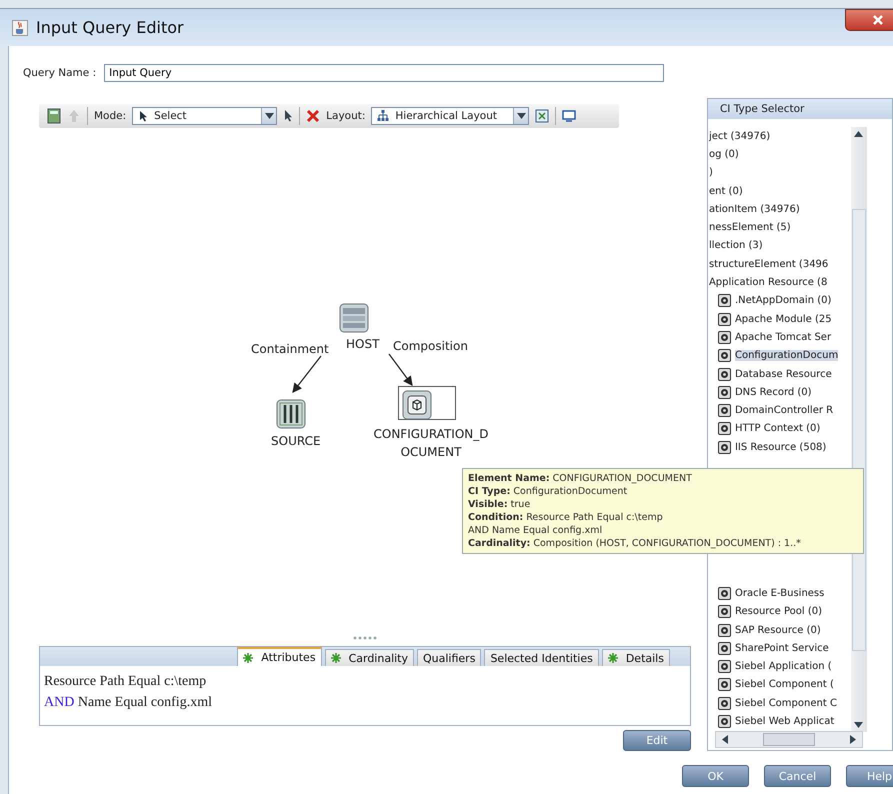 Image resolution: width=893 pixels, height=794 pixels. I want to click on tree-item: SAP Resource (0), so click(777, 630).